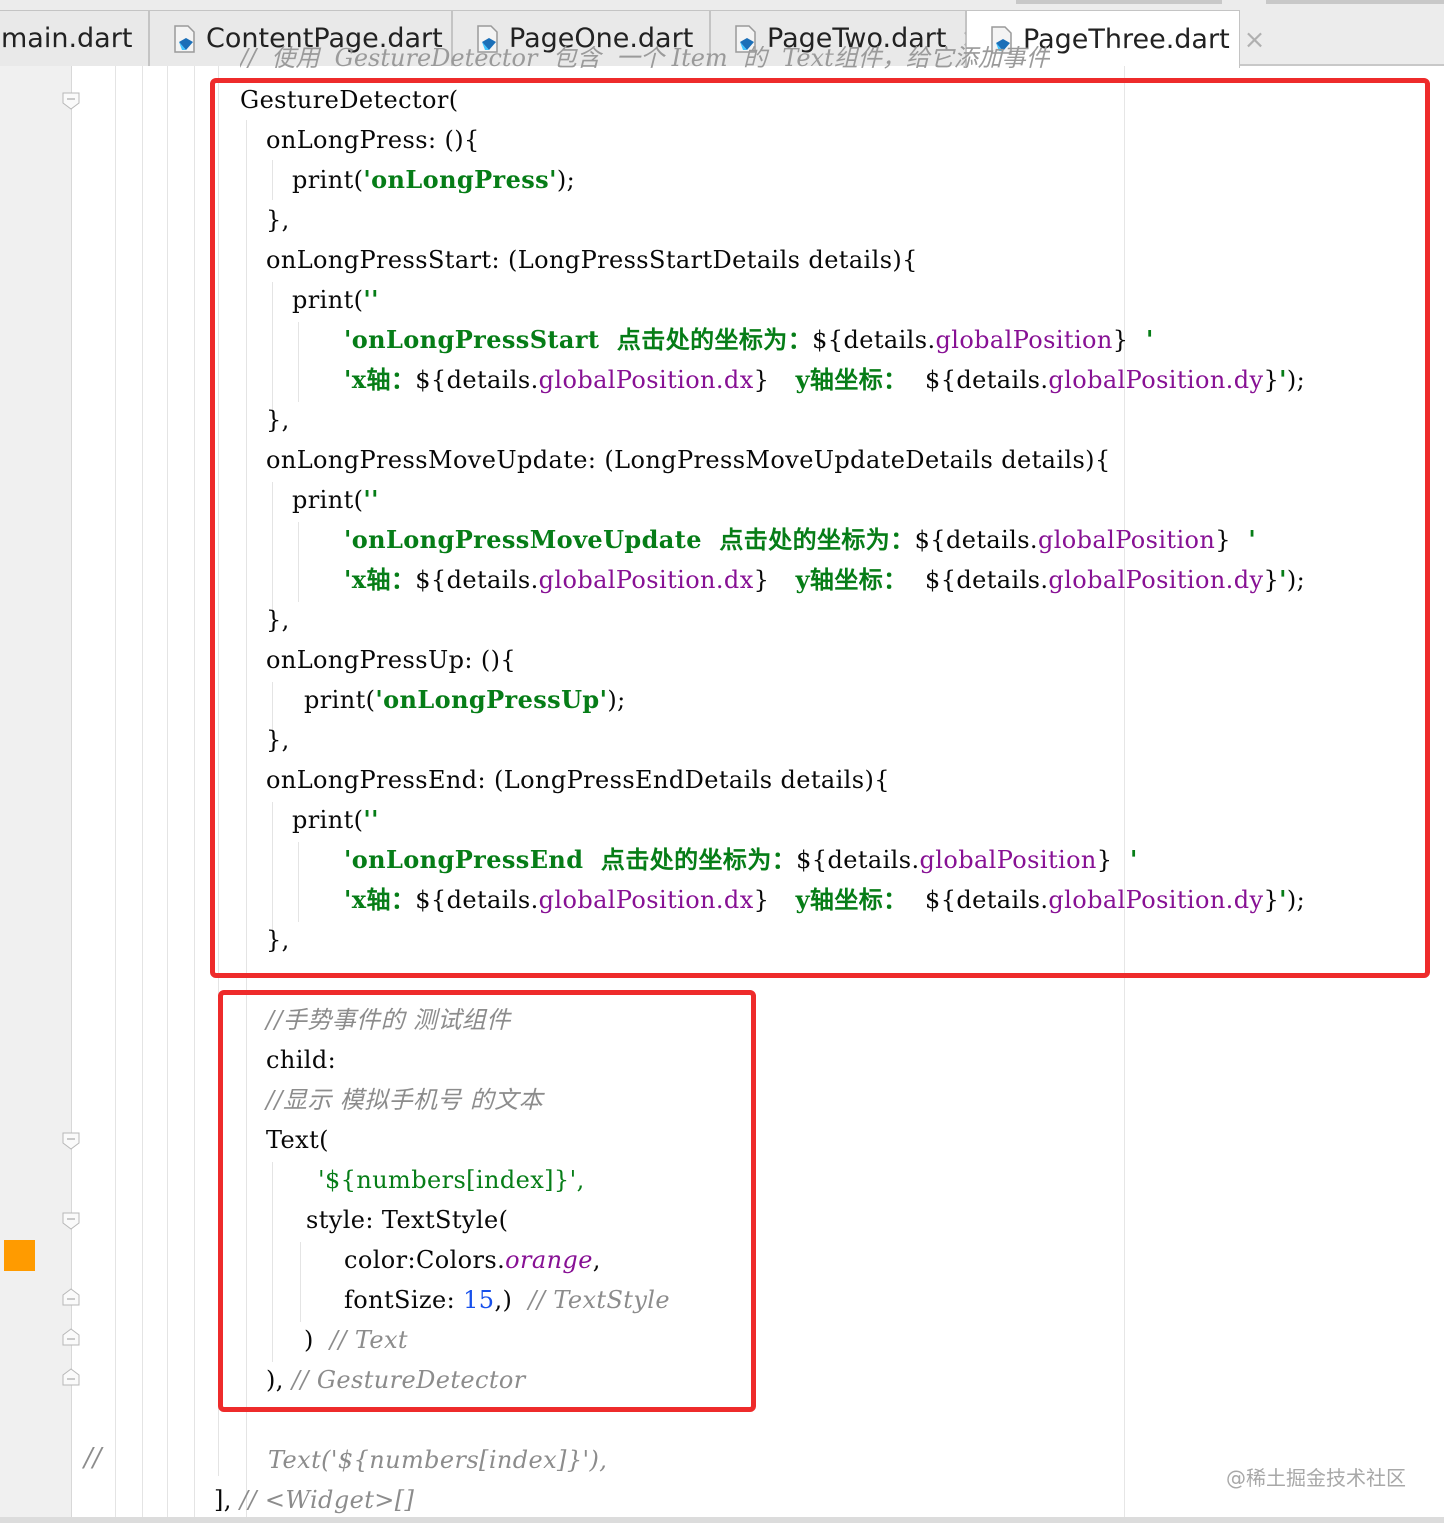 Image resolution: width=1444 pixels, height=1523 pixels. I want to click on tab-label: PageThree.dart, so click(1126, 39).